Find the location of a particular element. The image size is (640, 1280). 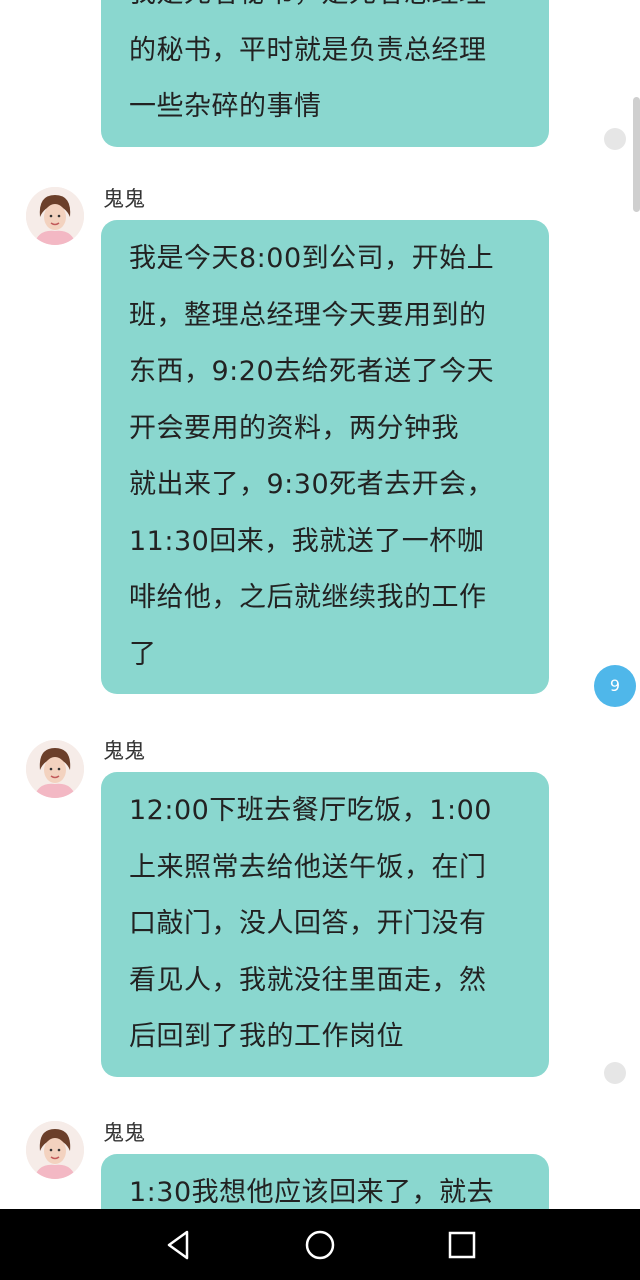

navigation-bar is located at coordinates (320, 1244).